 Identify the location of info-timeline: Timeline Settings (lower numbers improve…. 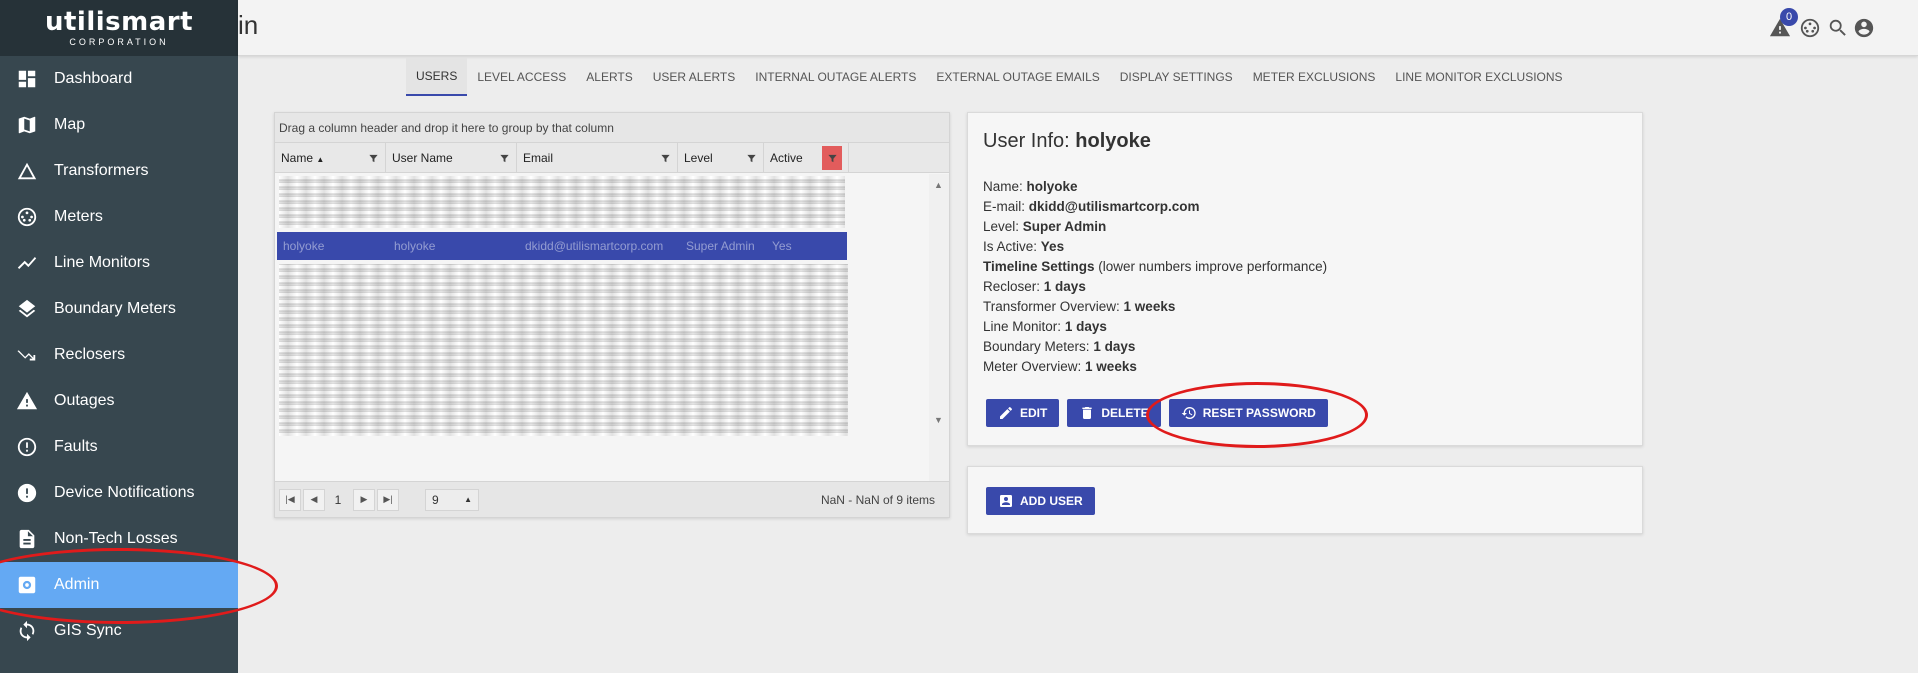
(1155, 266).